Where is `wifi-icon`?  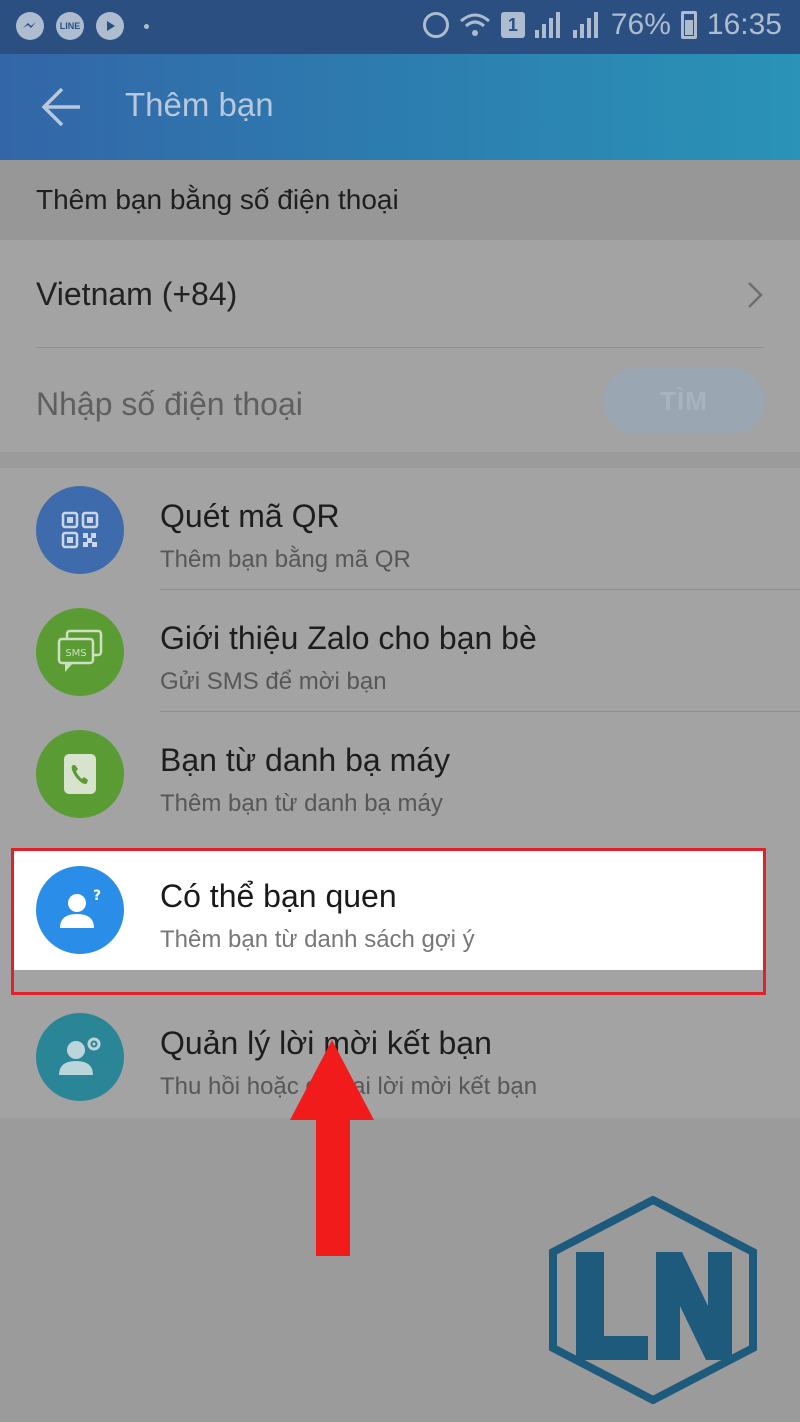
wifi-icon is located at coordinates (474, 24).